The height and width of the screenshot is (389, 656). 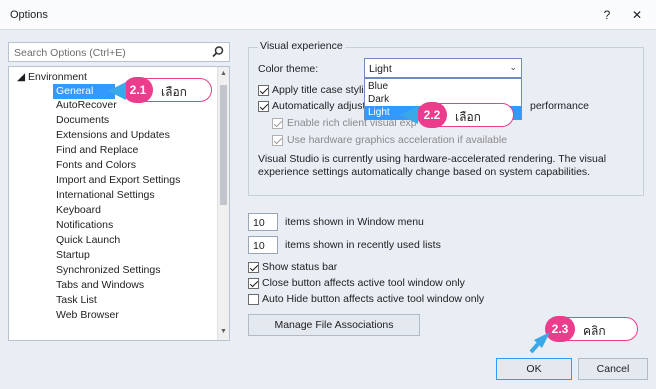 What do you see at coordinates (223, 145) in the screenshot?
I see `scroll-thumb` at bounding box center [223, 145].